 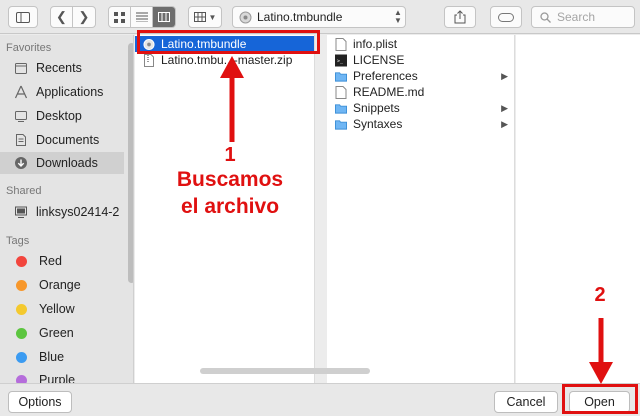 I want to click on sidebar-item-label: Desktop, so click(x=59, y=116).